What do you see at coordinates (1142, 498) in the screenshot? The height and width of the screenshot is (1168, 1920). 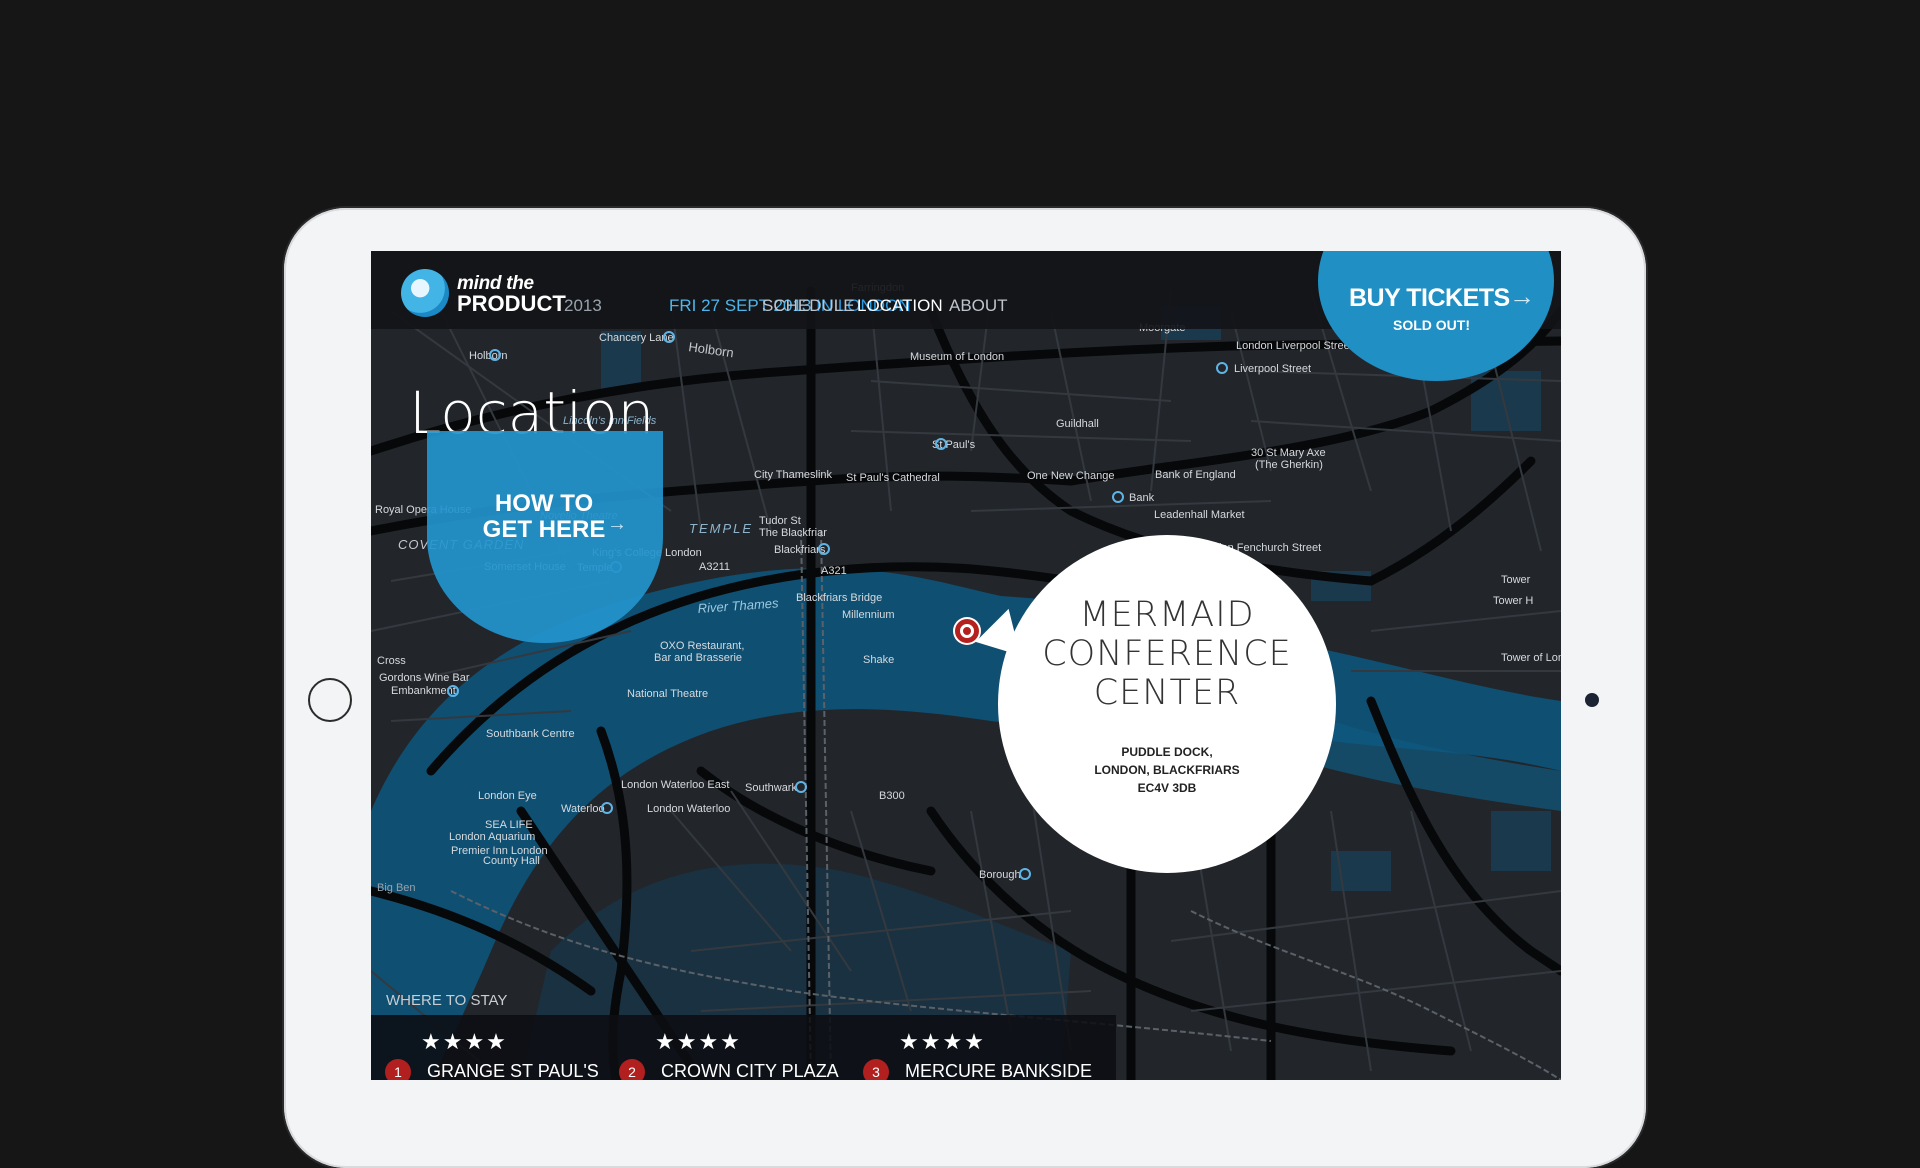 I see `svg-text: Bank` at bounding box center [1142, 498].